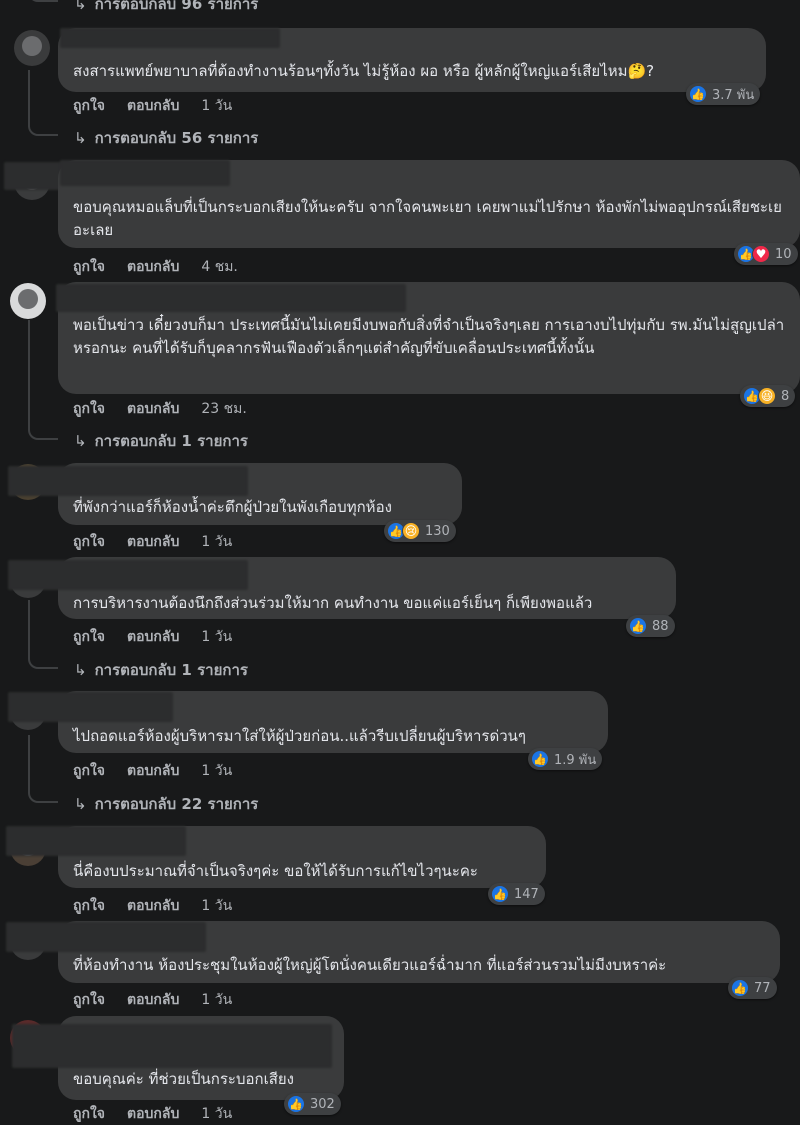  What do you see at coordinates (761, 254) in the screenshot?
I see `love-icon: ♥` at bounding box center [761, 254].